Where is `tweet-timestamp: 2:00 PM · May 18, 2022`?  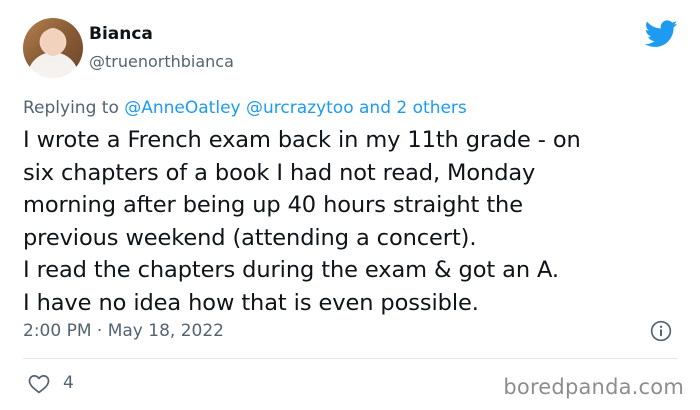
tweet-timestamp: 2:00 PM · May 18, 2022 is located at coordinates (123, 331).